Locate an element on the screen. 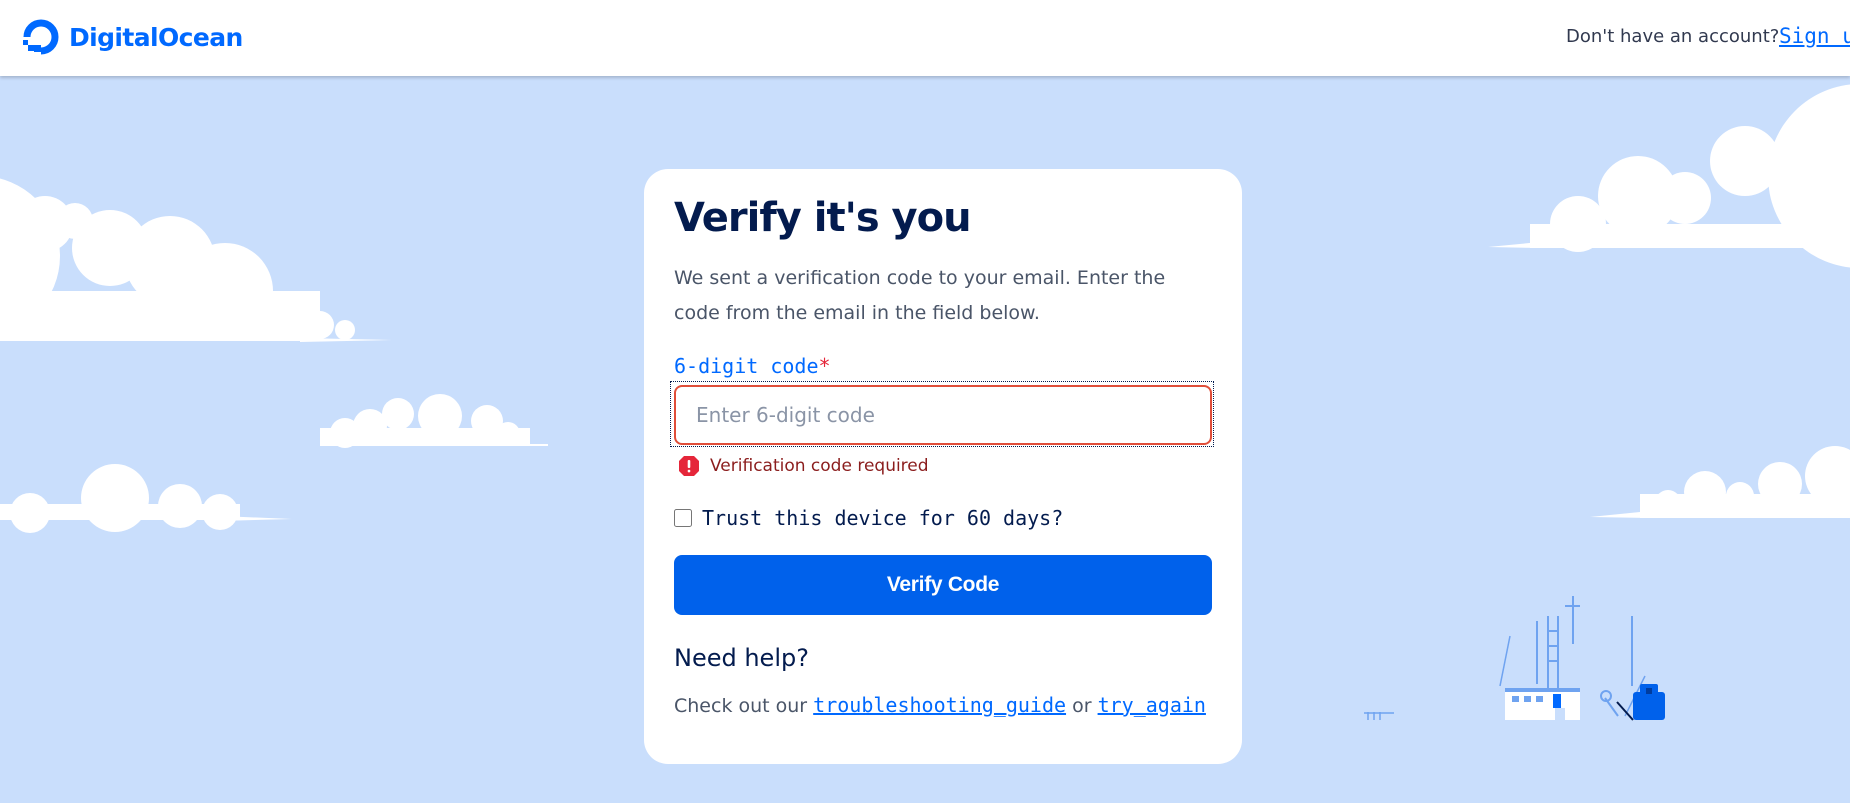 This screenshot has height=803, width=1850. help-joiner: or is located at coordinates (1082, 706).